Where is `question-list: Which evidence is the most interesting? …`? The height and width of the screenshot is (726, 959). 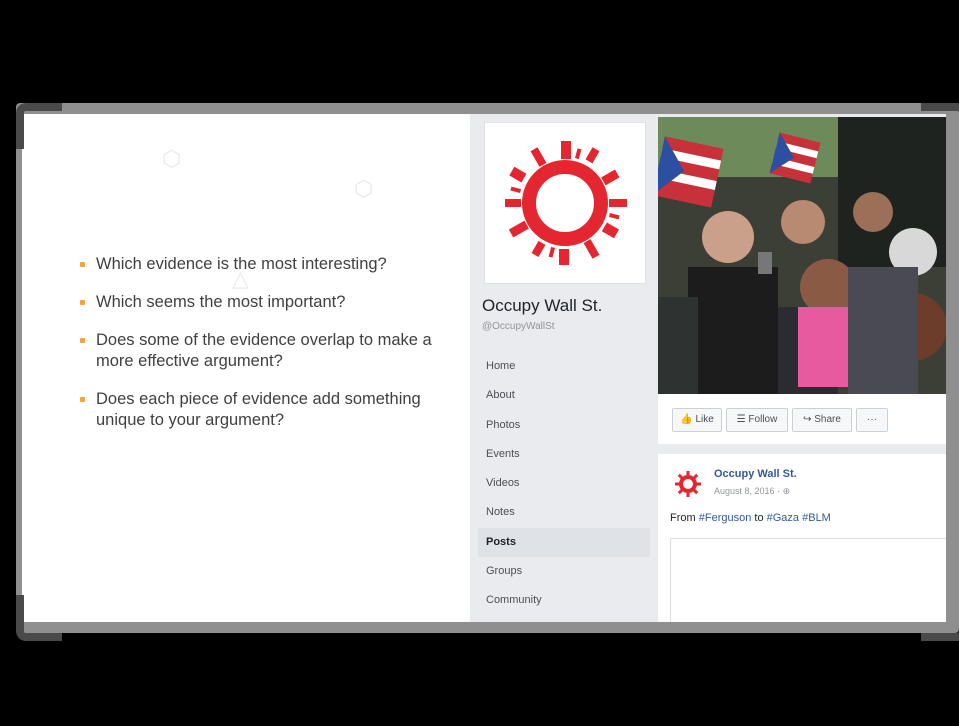 question-list: Which evidence is the most interesting? … is located at coordinates (270, 351).